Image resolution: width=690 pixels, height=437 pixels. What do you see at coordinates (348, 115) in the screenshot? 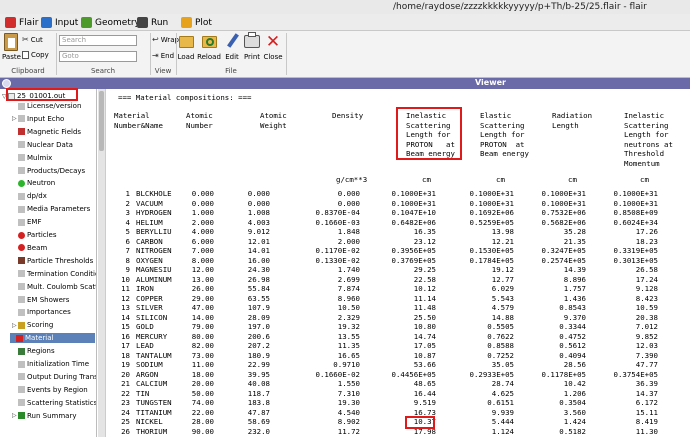
I see `column-header: Density` at bounding box center [348, 115].